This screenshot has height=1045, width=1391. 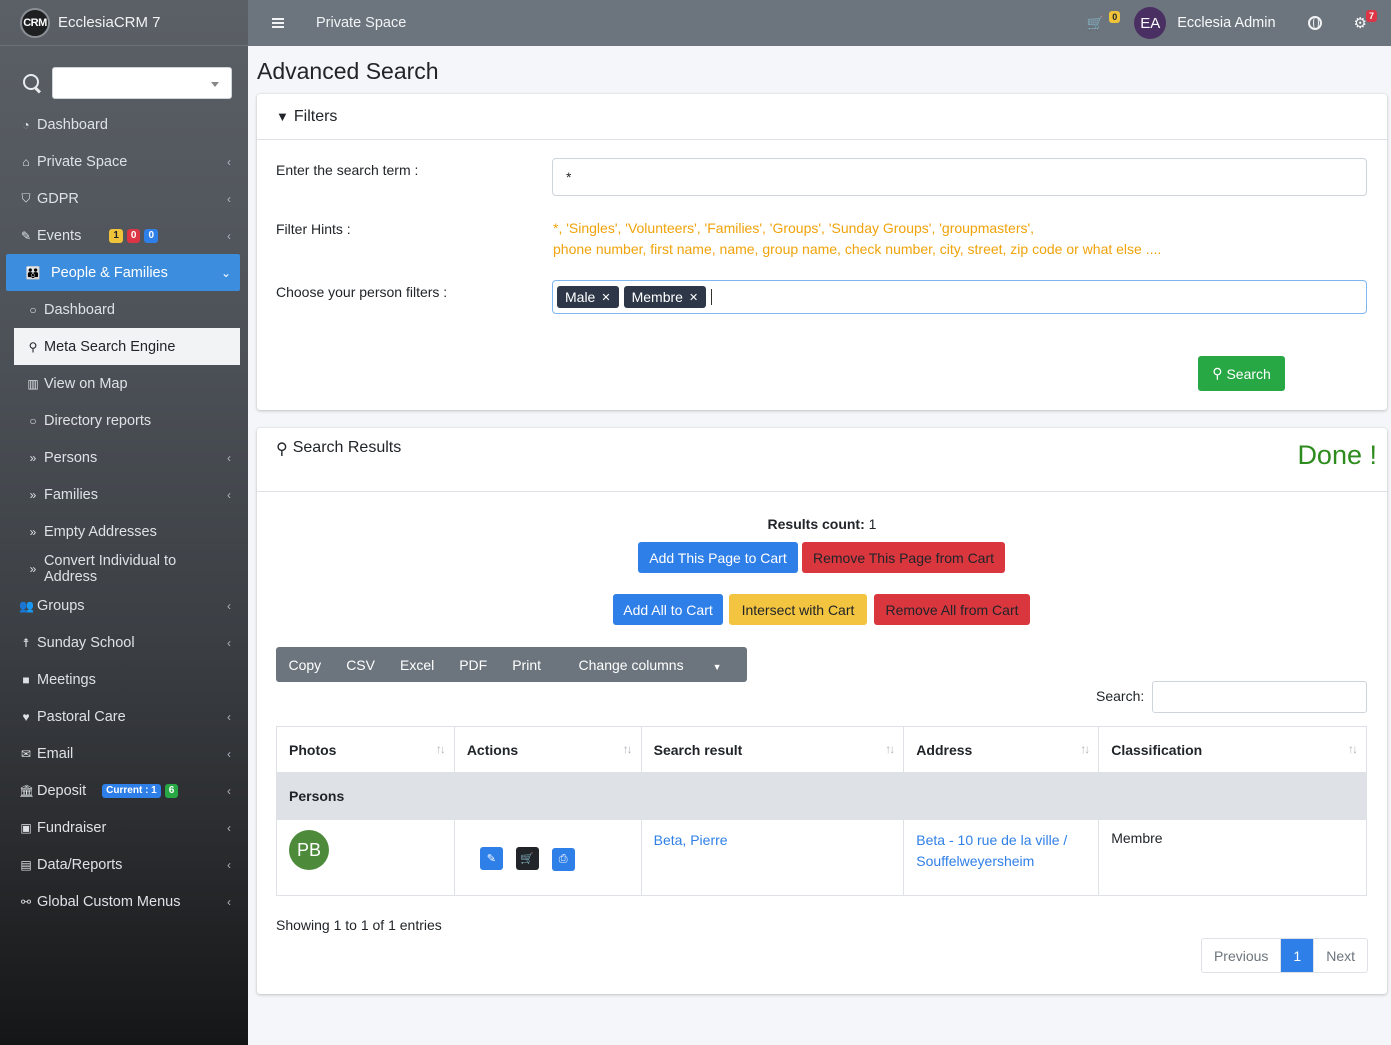 What do you see at coordinates (124, 642) in the screenshot?
I see `sidebar-item-sunday-school: ☨ Sunday School ‹` at bounding box center [124, 642].